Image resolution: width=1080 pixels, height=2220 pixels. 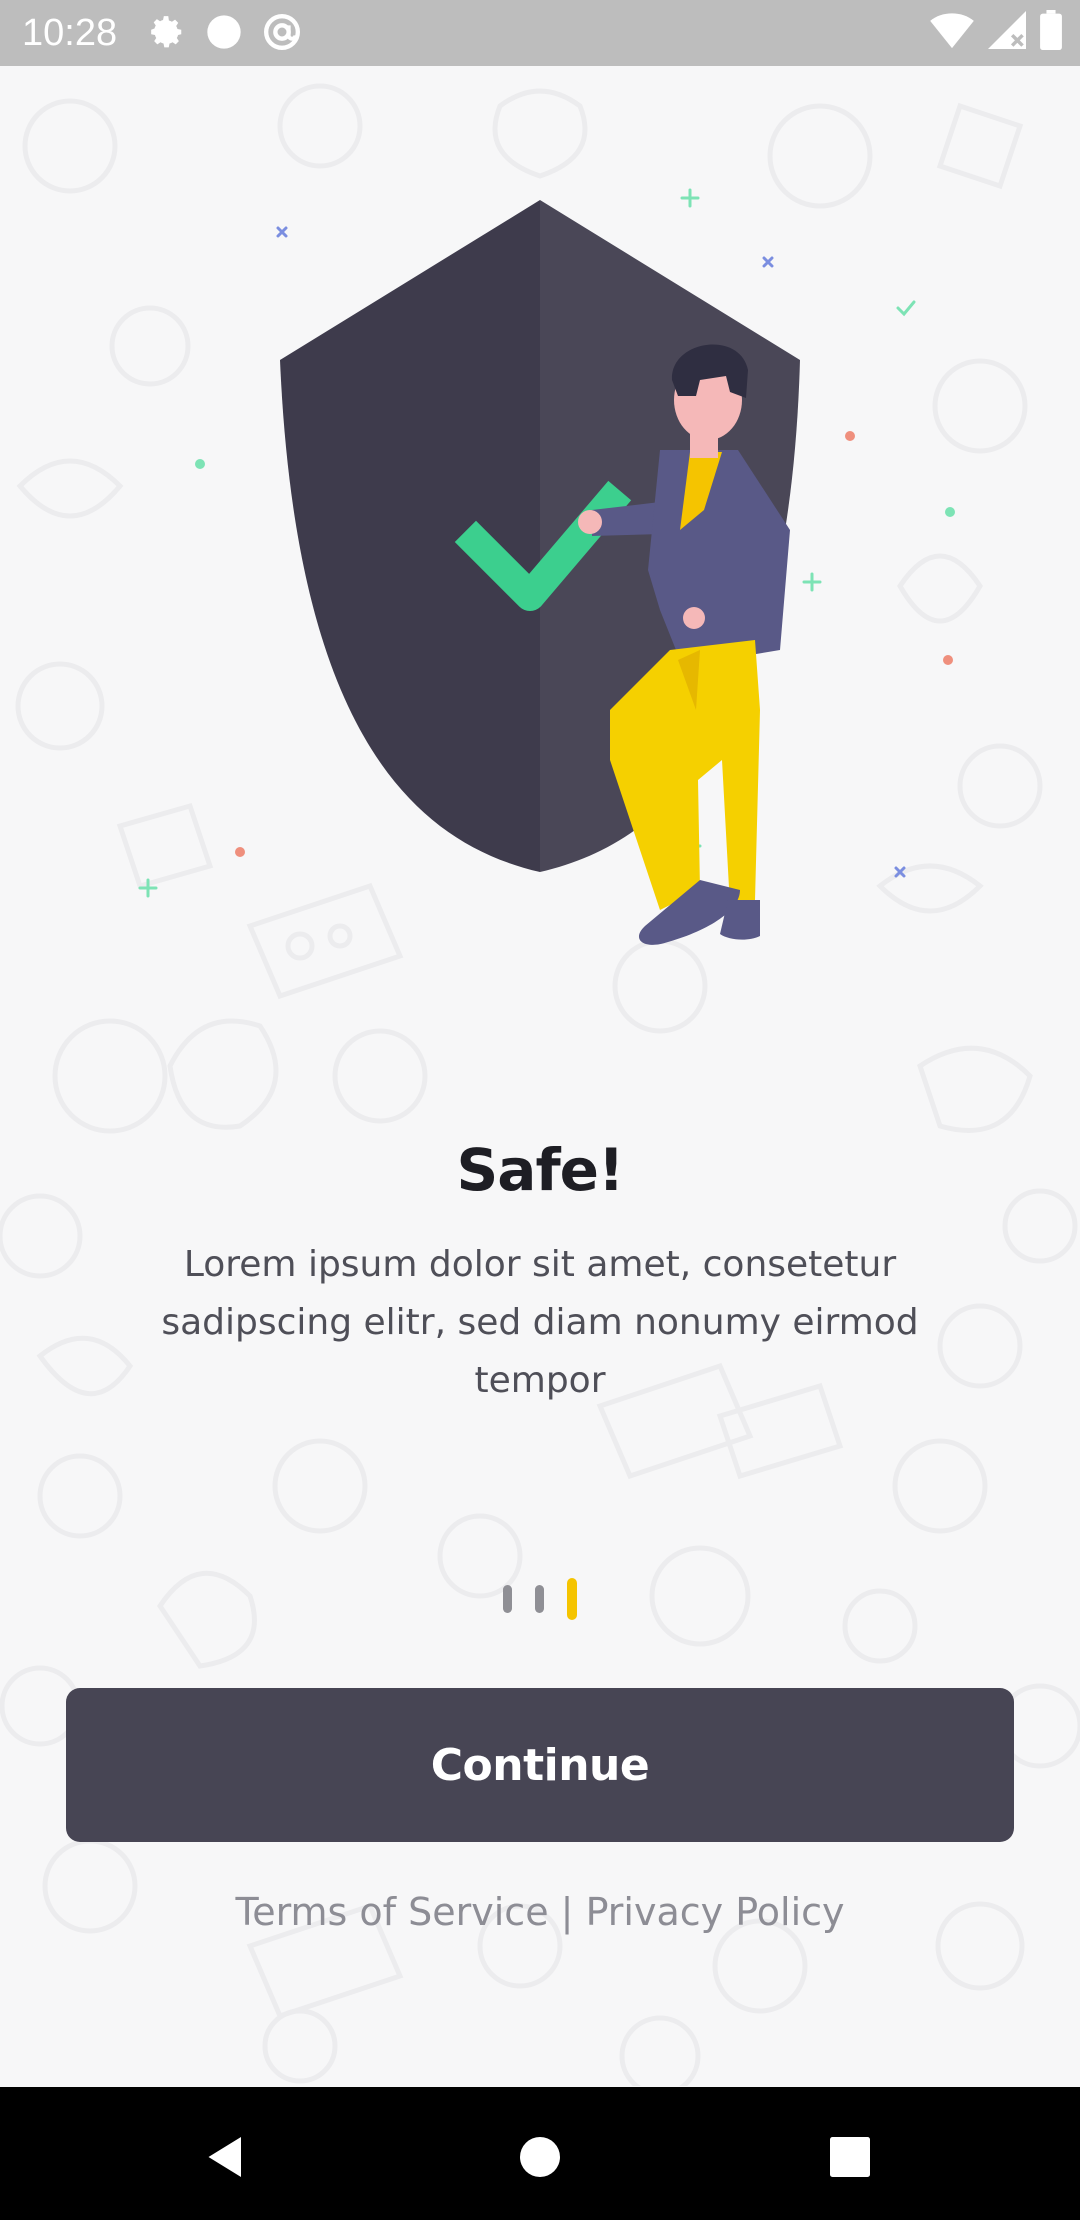 What do you see at coordinates (715, 1912) in the screenshot?
I see `privacy-policy-link: Privacy Policy` at bounding box center [715, 1912].